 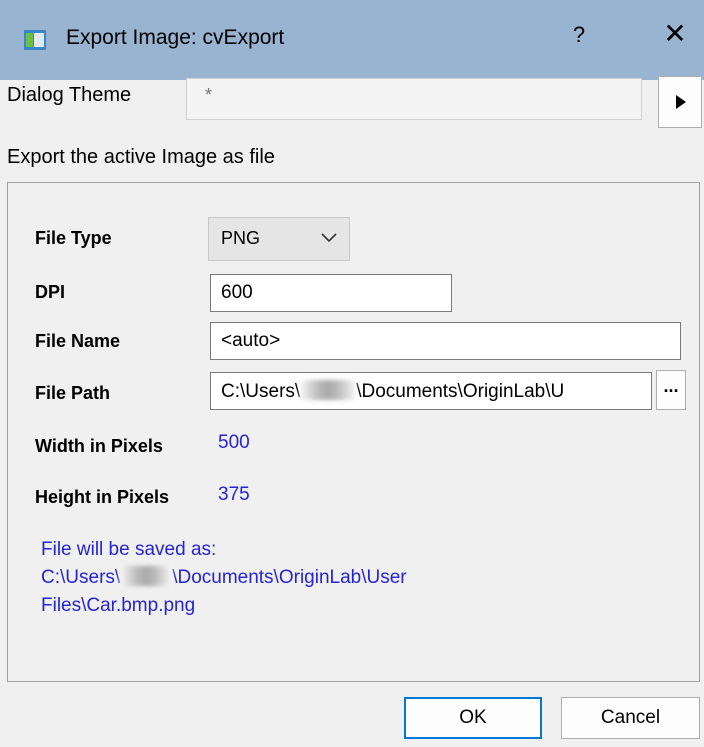 I want to click on file-path-suffix: \Documents\OriginLab\U, so click(x=460, y=391).